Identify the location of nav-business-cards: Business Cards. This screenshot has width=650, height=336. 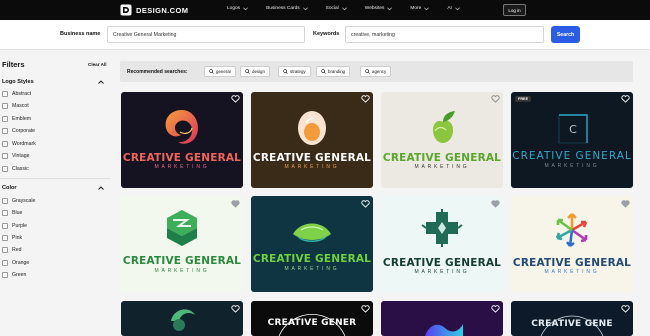
(287, 8).